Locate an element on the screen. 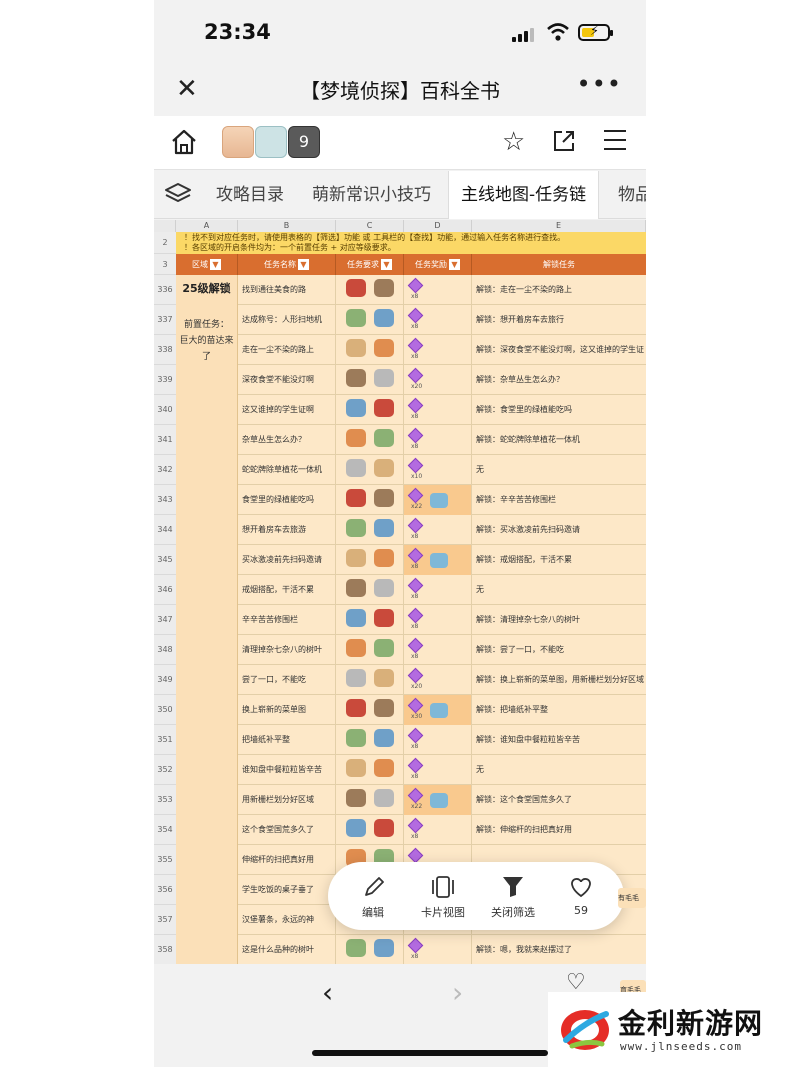 This screenshot has height=1067, width=800. table-row: 这是什么品种的树叶 x8 解锁：嗯，我就来赵摆过了 is located at coordinates (442, 949).